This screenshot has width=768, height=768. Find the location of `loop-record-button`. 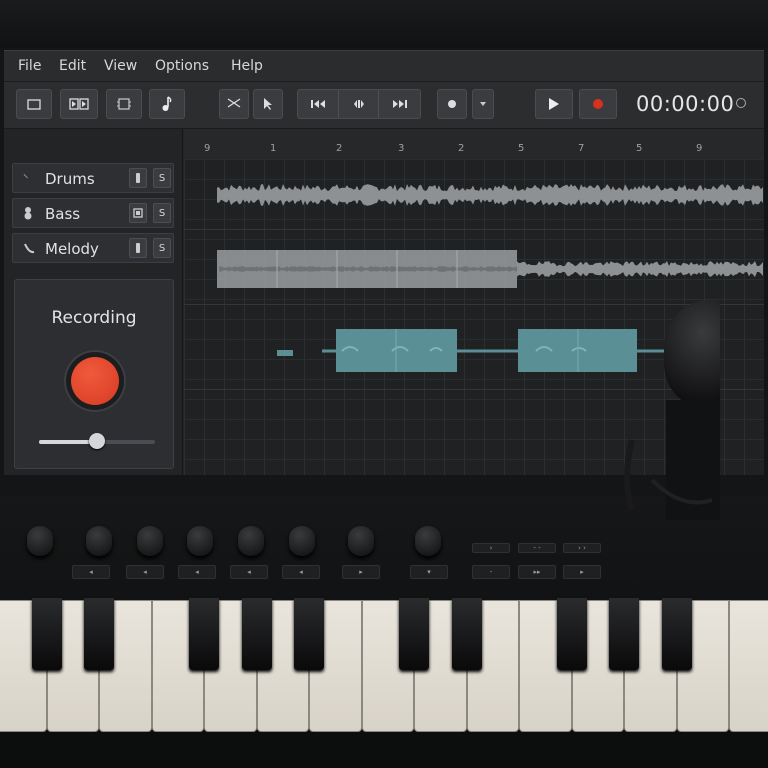

loop-record-button is located at coordinates (452, 104).